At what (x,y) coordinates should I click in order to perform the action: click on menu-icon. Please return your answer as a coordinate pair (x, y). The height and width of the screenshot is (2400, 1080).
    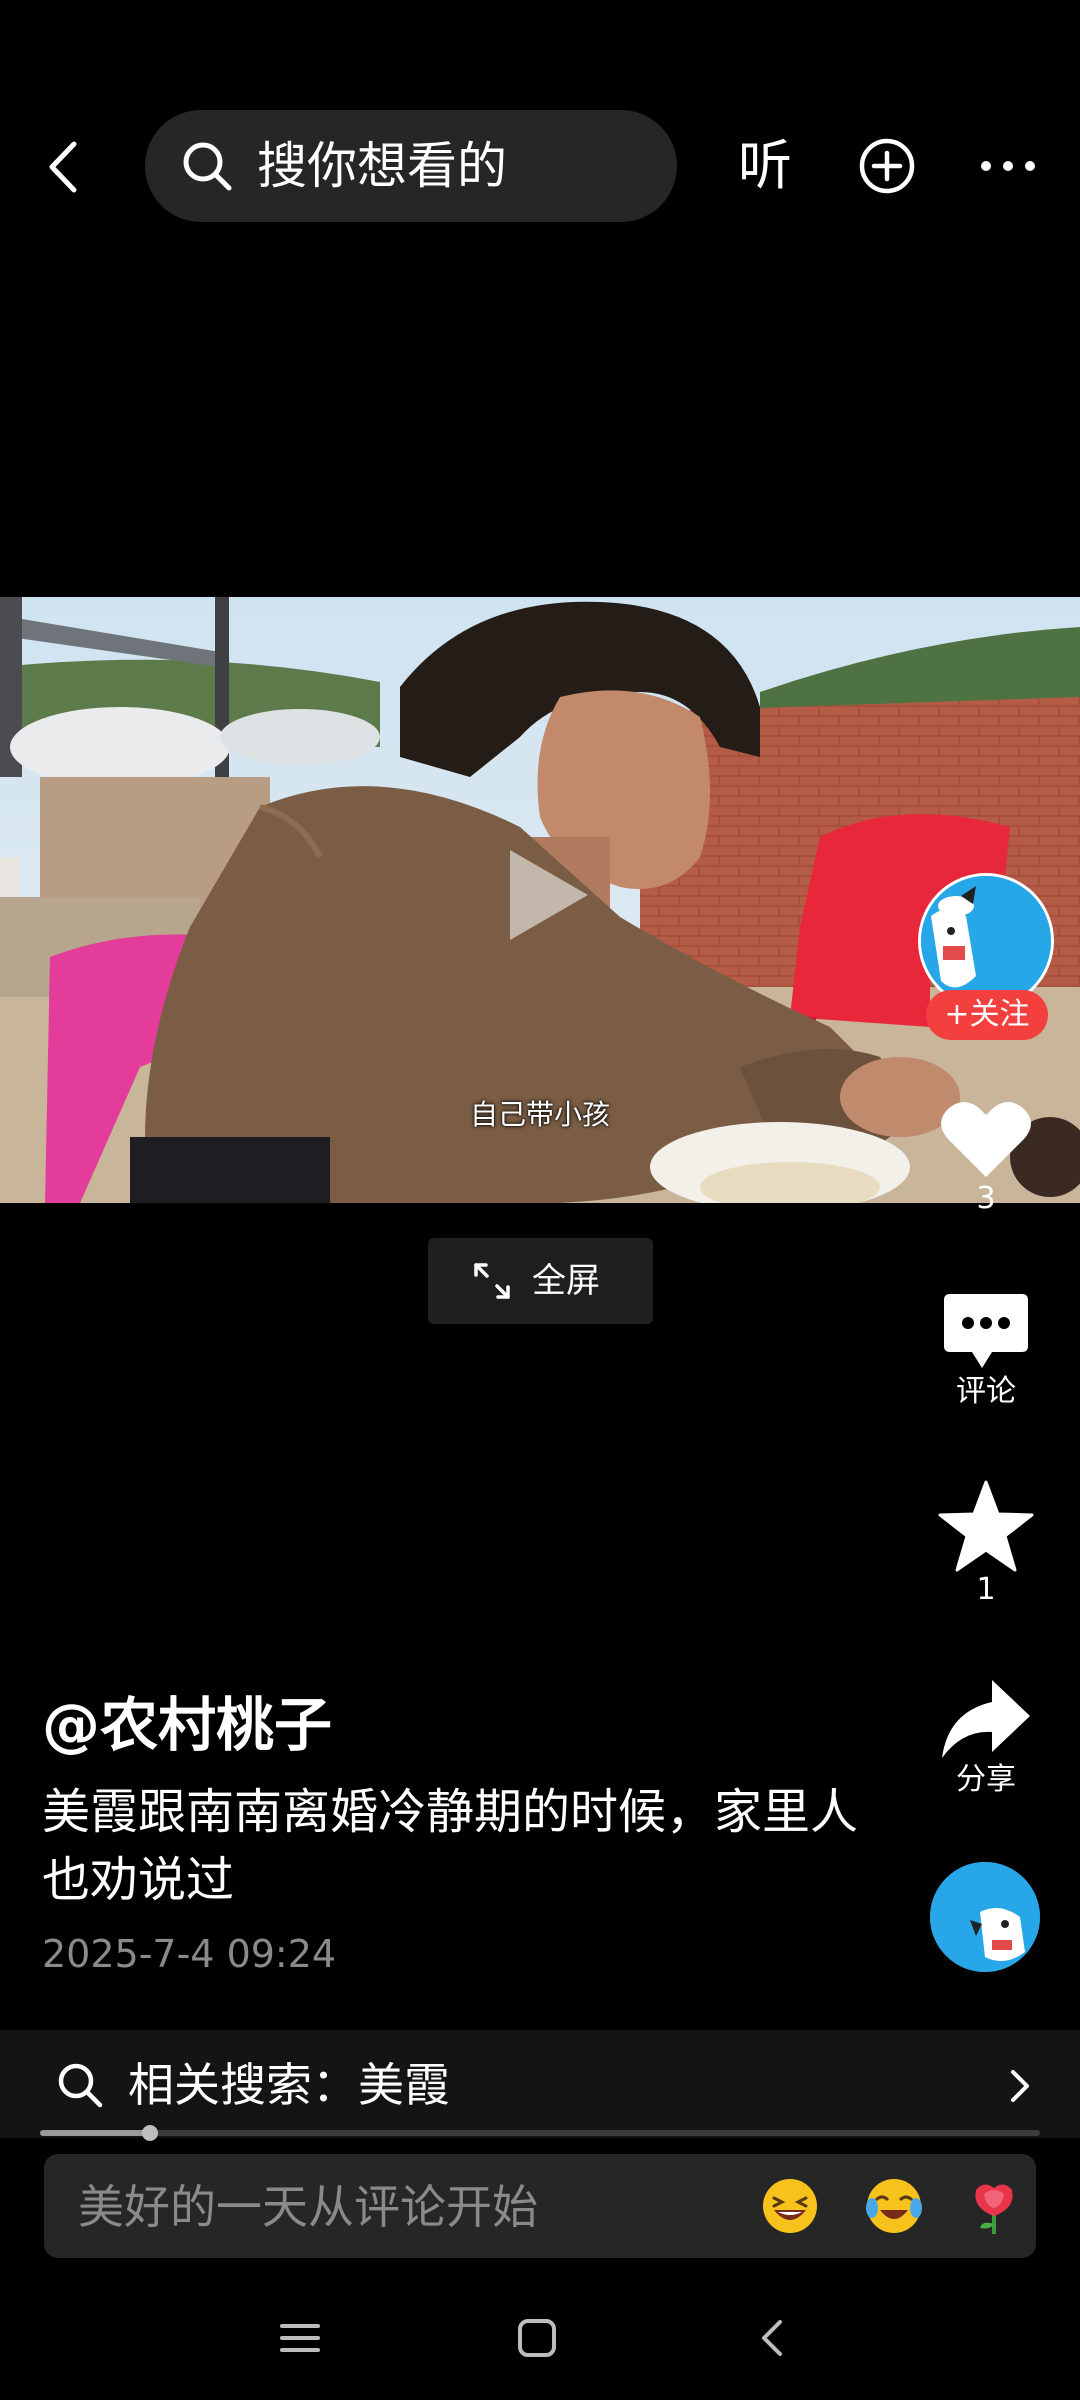
    Looking at the image, I should click on (300, 2338).